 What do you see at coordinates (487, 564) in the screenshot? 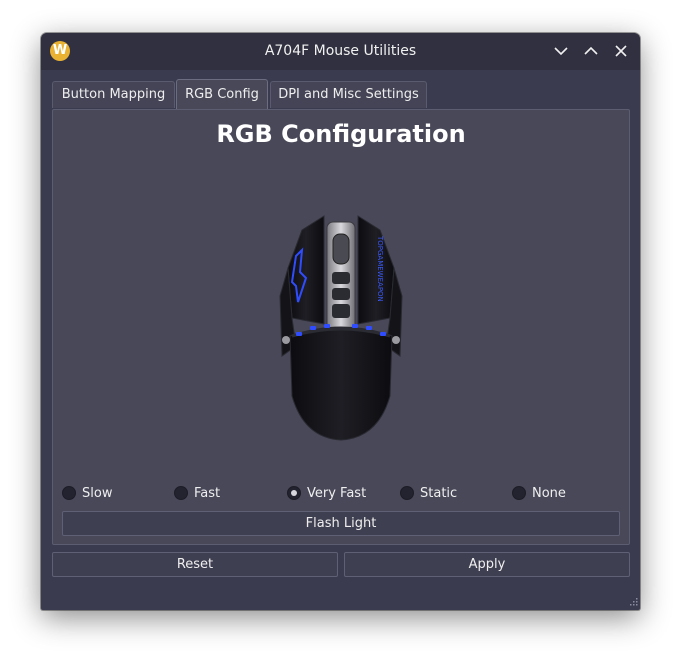
I see `apply-button: Apply` at bounding box center [487, 564].